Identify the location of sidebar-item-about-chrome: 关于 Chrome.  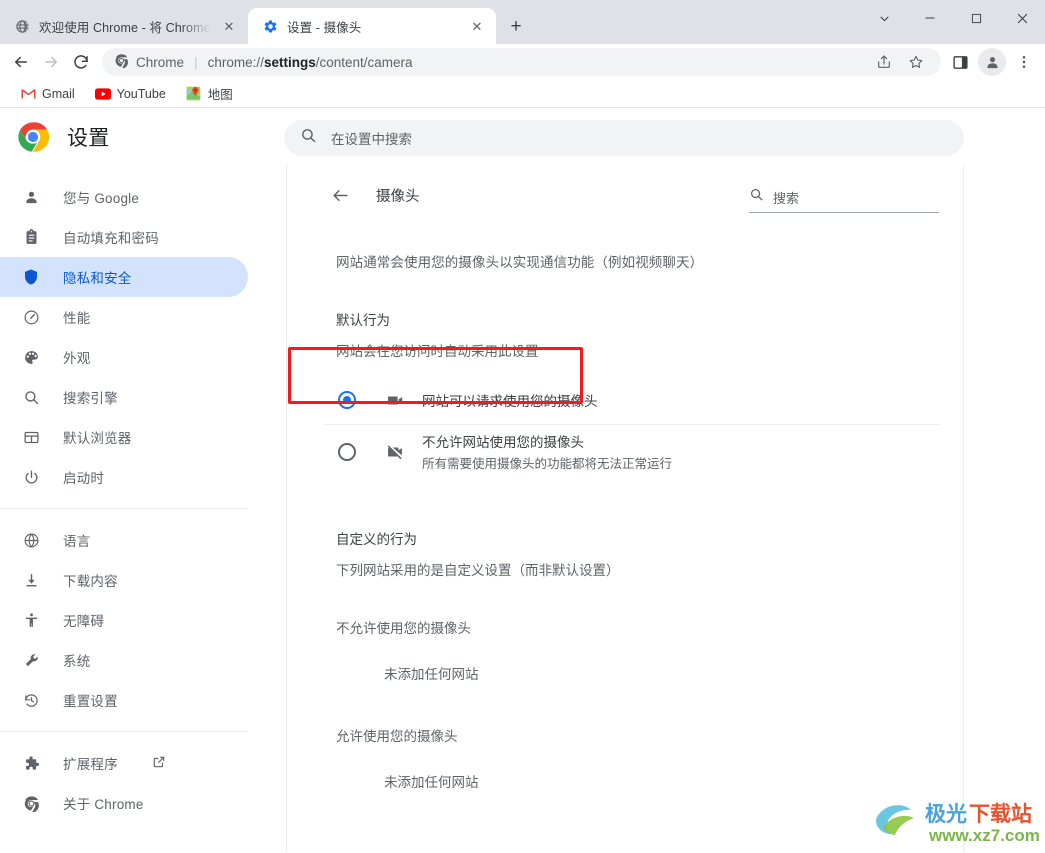
(124, 803).